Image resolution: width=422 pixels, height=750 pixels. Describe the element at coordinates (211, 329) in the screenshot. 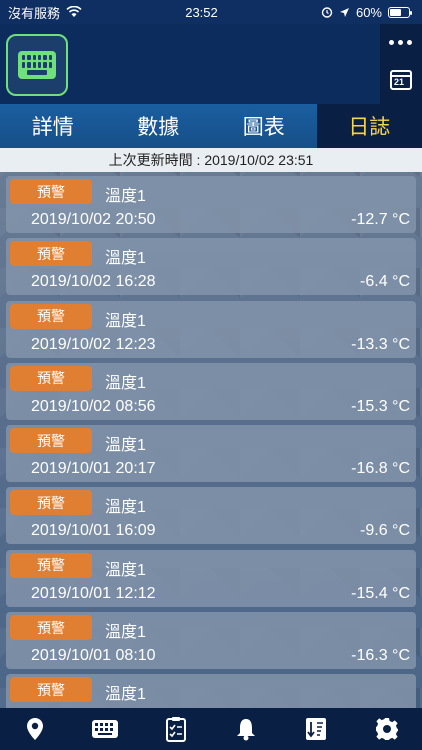

I see `log-item: 預警 溫度1 2019/10/02 12:23 -13.3 °C` at that location.